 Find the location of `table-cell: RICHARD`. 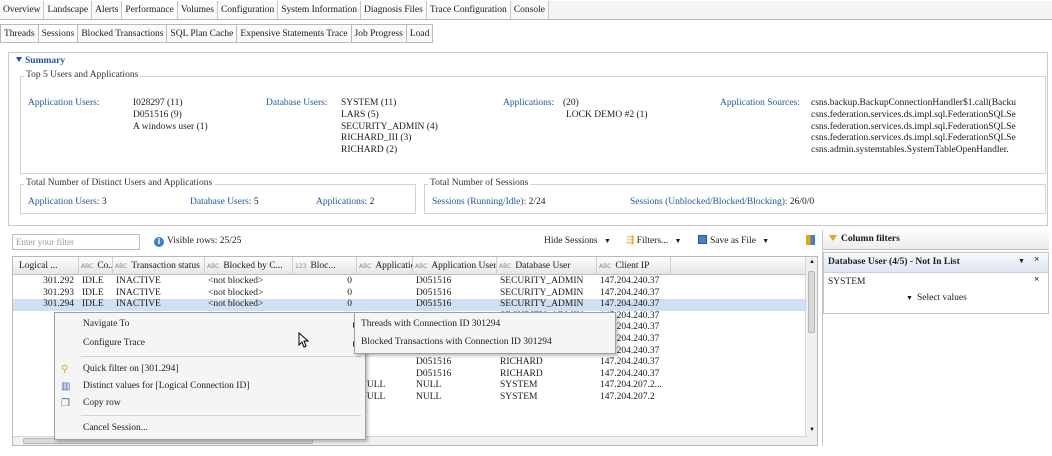

table-cell: RICHARD is located at coordinates (521, 373).